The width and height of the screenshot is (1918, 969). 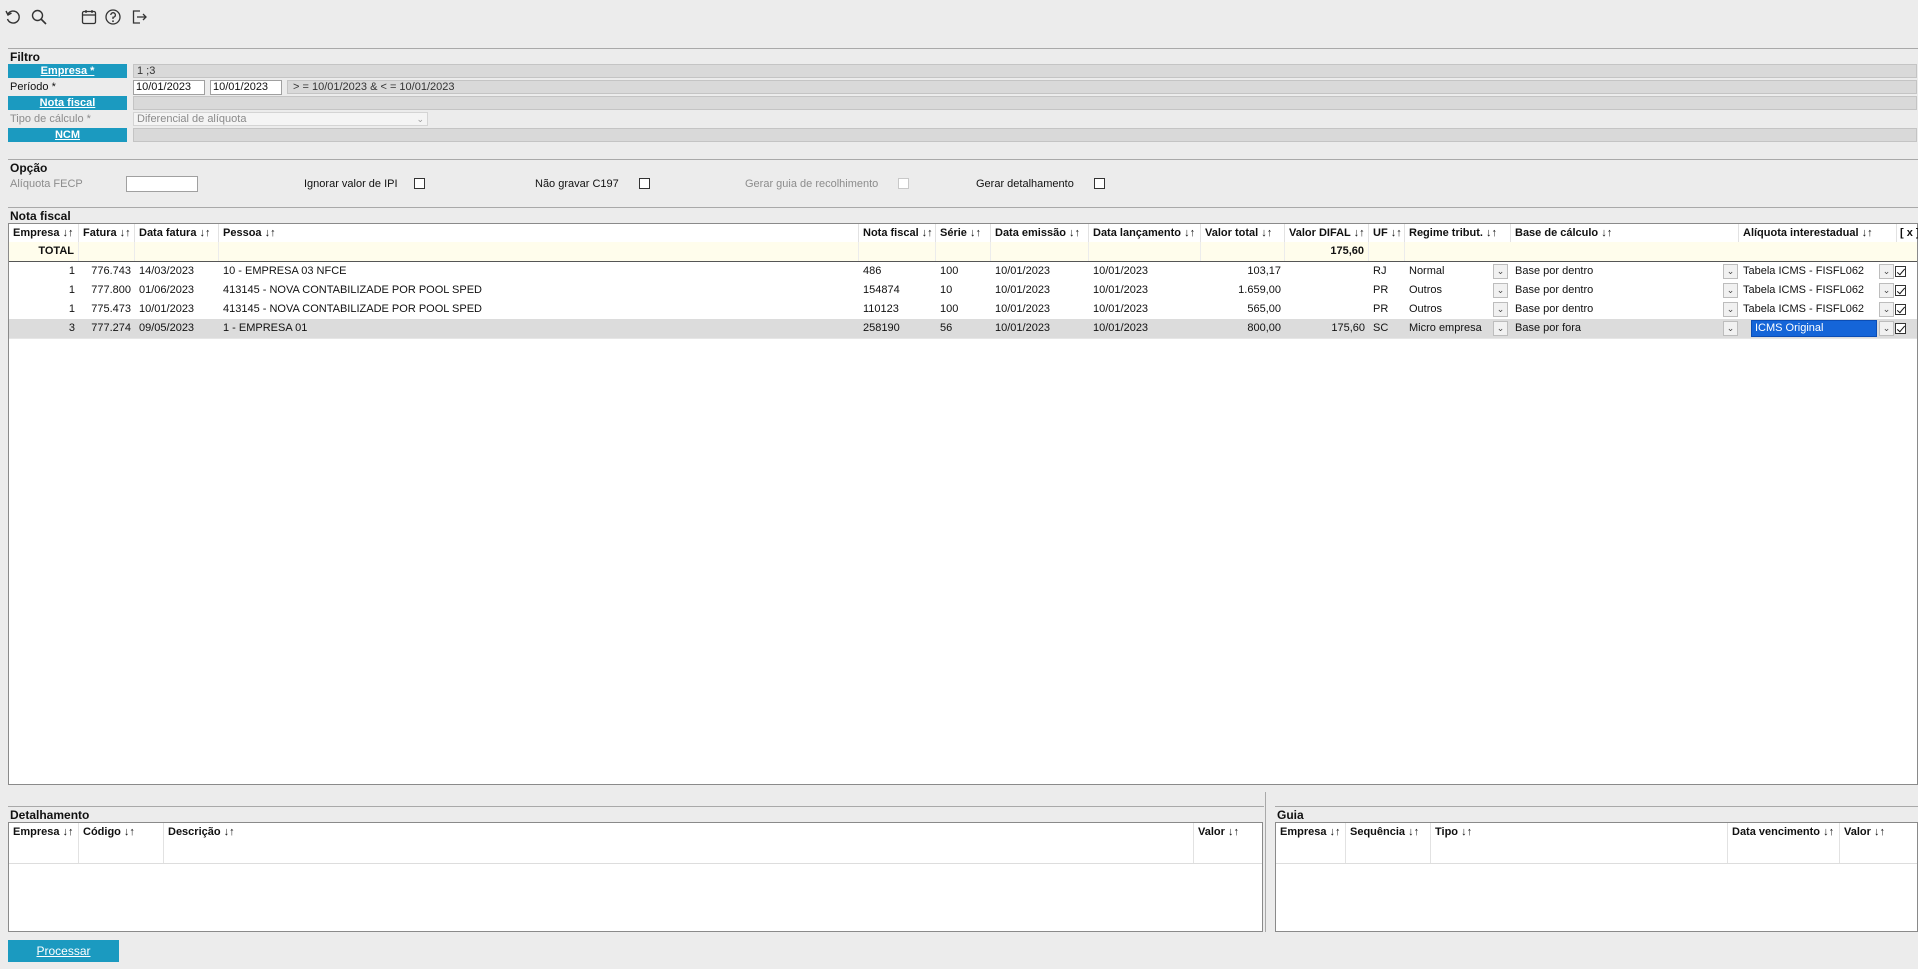 What do you see at coordinates (25, 57) in the screenshot?
I see `filtro-title: Filtro` at bounding box center [25, 57].